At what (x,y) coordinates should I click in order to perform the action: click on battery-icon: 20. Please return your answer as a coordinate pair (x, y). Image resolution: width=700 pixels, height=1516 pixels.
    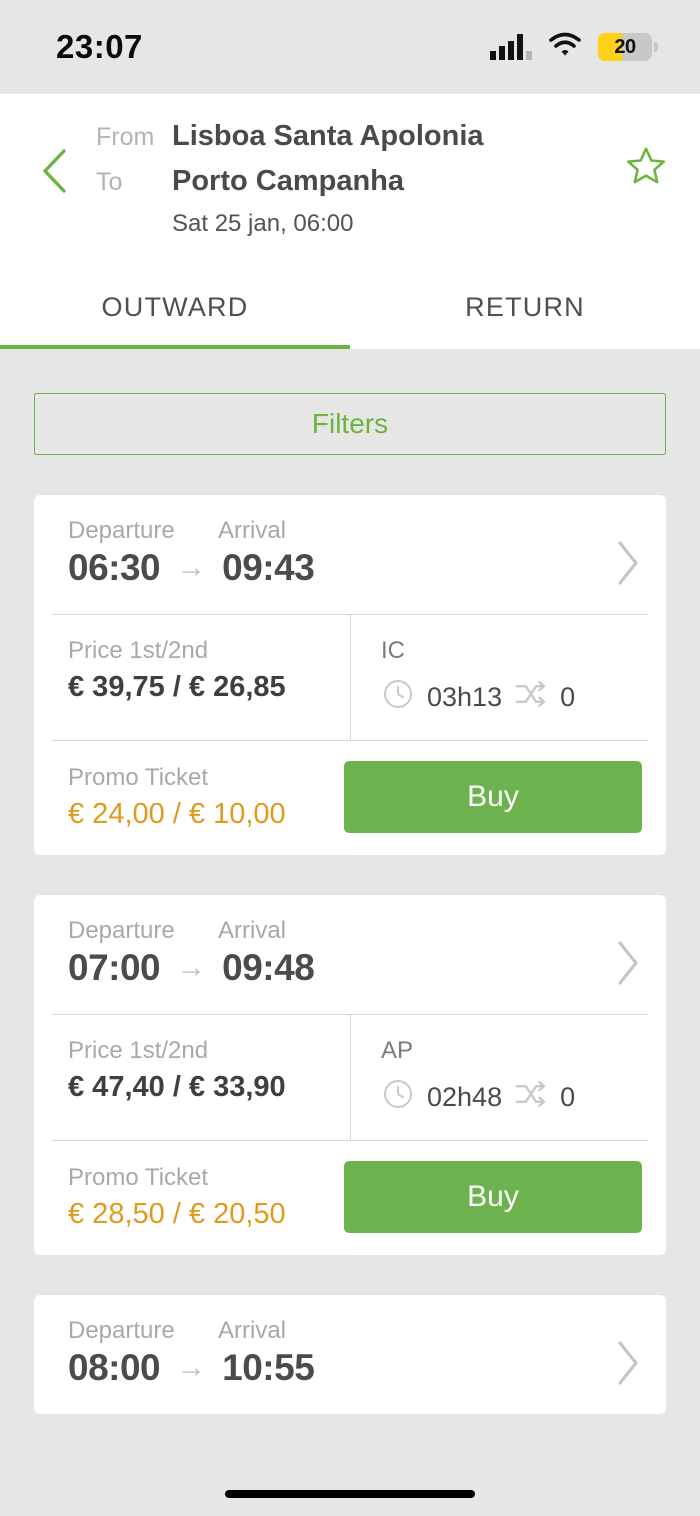
    Looking at the image, I should click on (628, 47).